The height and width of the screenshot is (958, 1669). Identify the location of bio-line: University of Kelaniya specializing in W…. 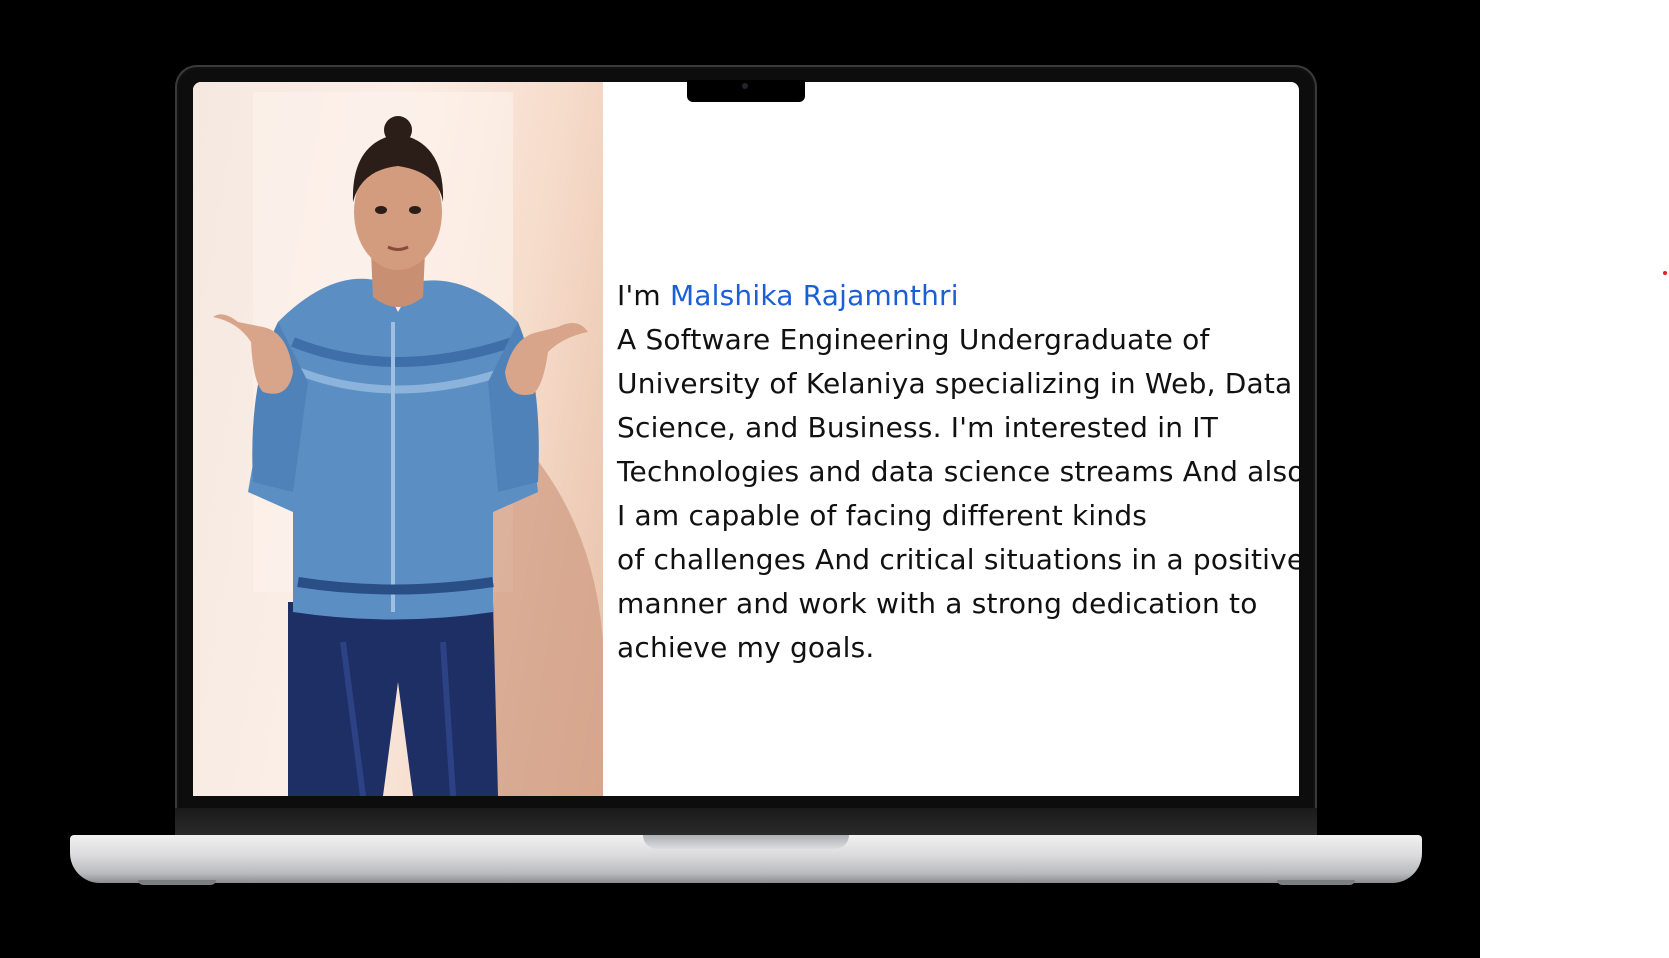
(955, 383).